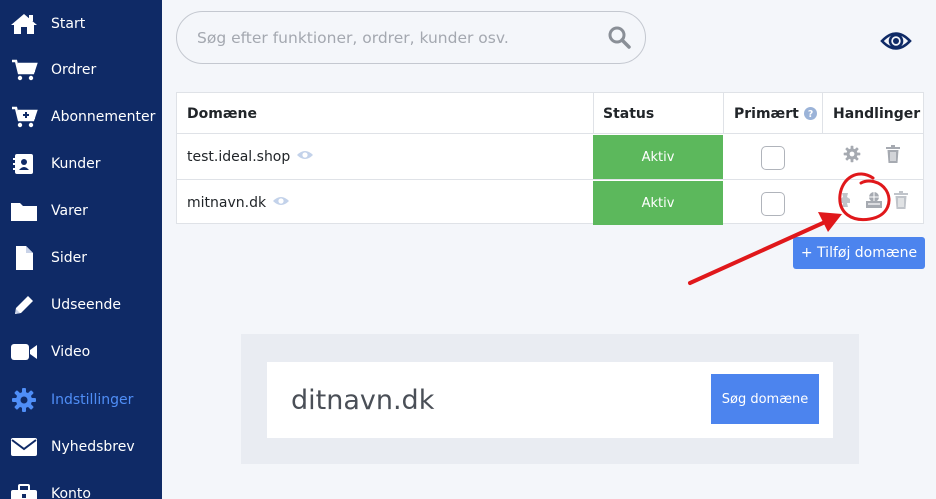 The image size is (936, 499). What do you see at coordinates (24, 24) in the screenshot?
I see `home-icon` at bounding box center [24, 24].